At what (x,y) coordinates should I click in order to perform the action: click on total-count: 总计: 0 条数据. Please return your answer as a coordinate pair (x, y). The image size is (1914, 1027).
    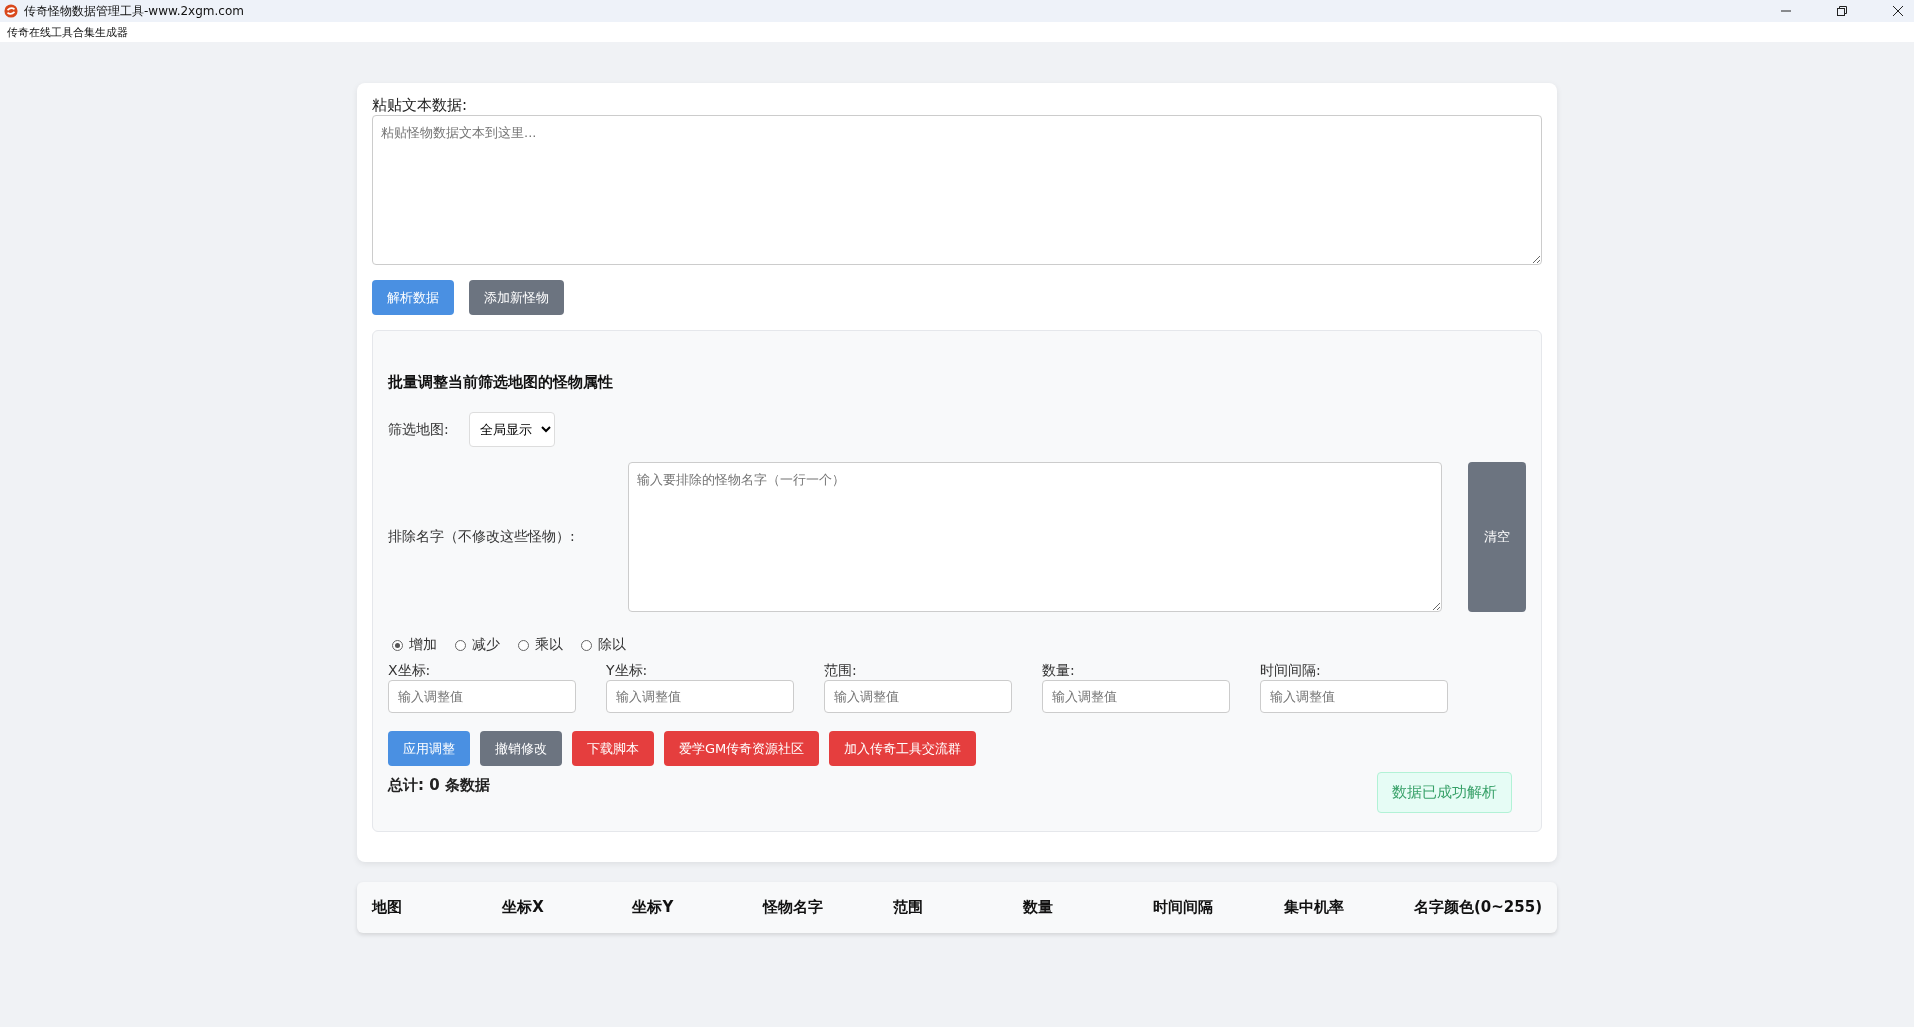
    Looking at the image, I should click on (439, 785).